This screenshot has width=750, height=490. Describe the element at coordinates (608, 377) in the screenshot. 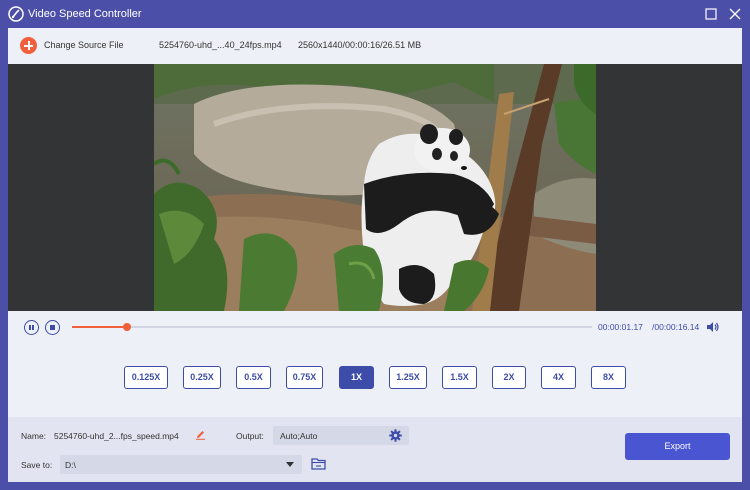

I see `speed-button-8x: 8X` at that location.